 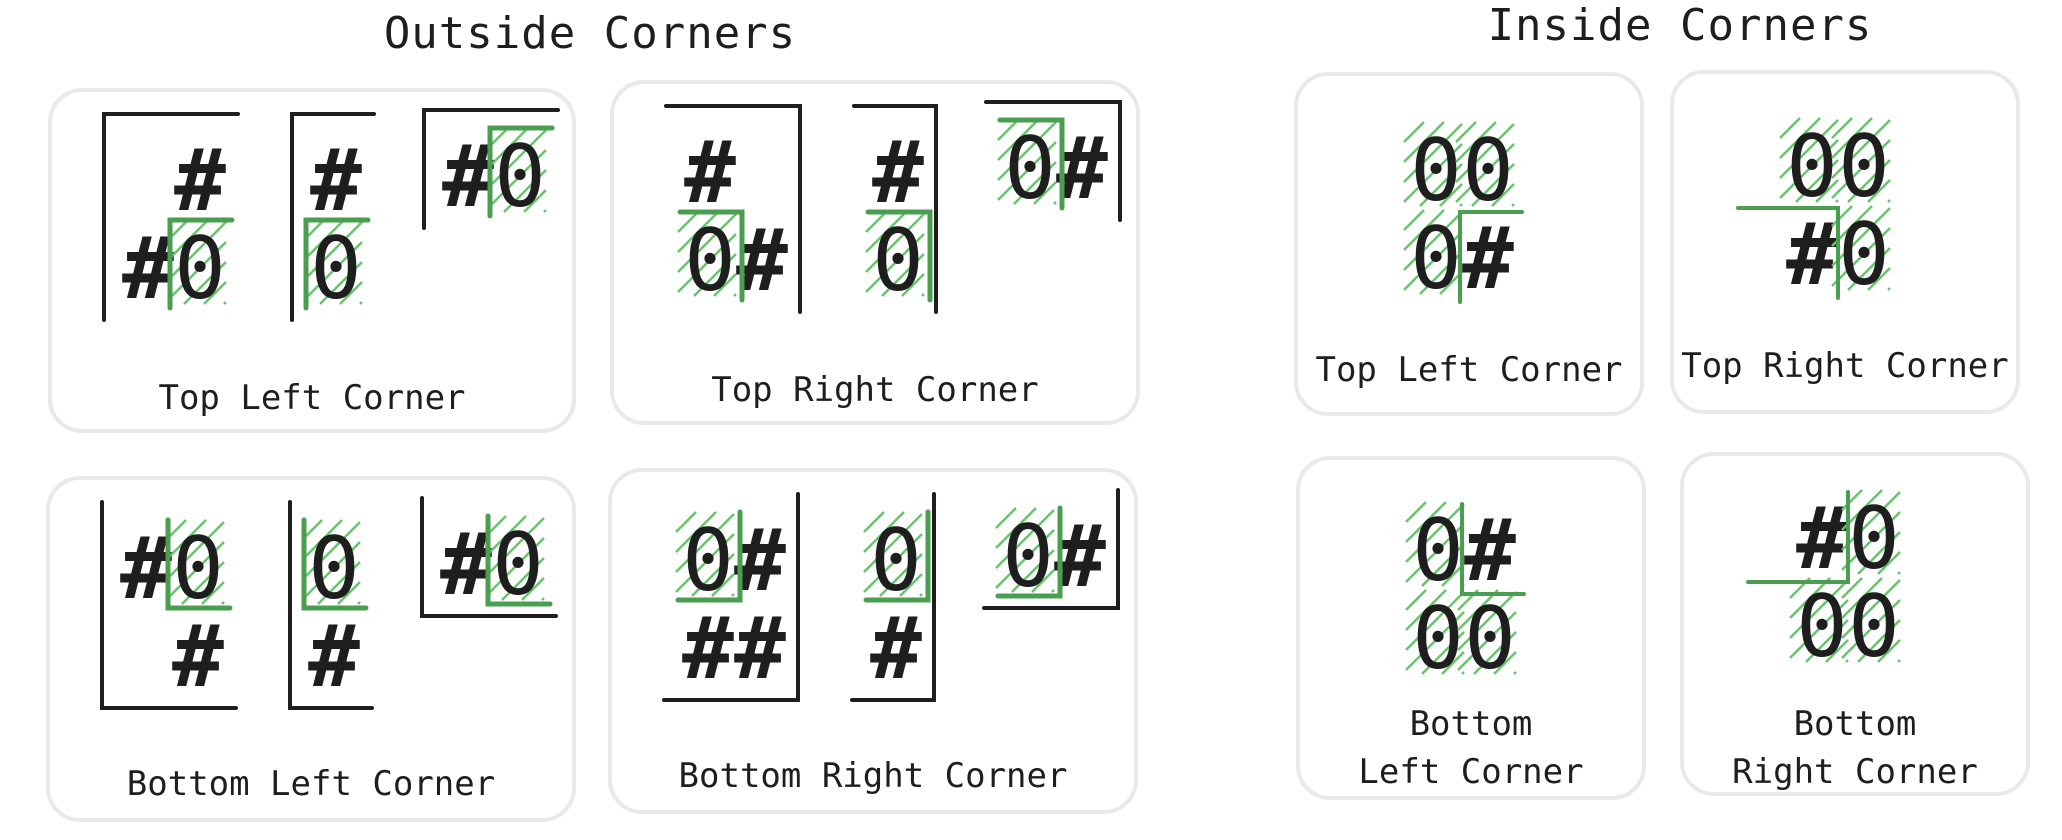 I want to click on panel-outside-bottom-left: #0 #0 # #0 Bottom Left Corner, so click(x=311, y=649).